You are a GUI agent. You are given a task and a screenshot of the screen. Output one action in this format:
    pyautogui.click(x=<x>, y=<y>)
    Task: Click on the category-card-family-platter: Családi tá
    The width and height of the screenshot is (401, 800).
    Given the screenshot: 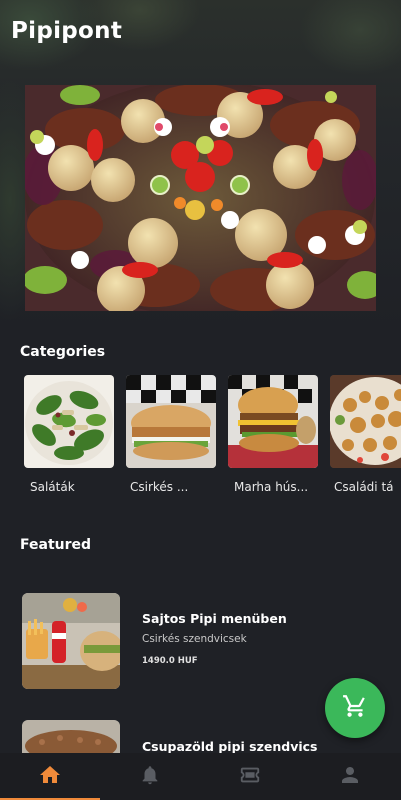 What is the action you would take?
    pyautogui.click(x=365, y=434)
    